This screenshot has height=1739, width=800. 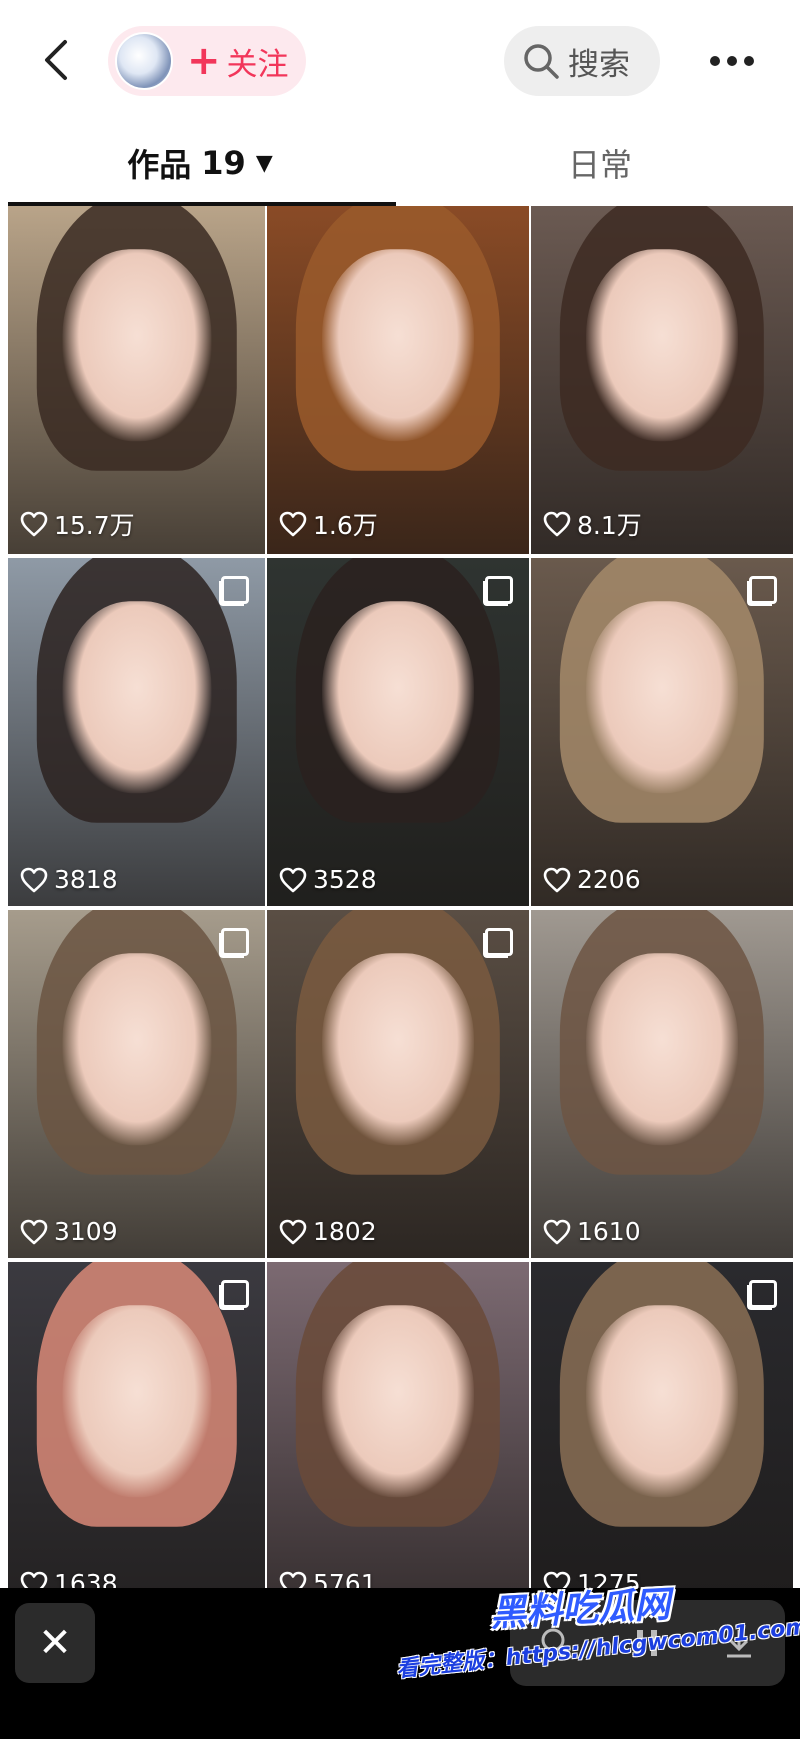 What do you see at coordinates (204, 61) in the screenshot?
I see `plus-icon: +` at bounding box center [204, 61].